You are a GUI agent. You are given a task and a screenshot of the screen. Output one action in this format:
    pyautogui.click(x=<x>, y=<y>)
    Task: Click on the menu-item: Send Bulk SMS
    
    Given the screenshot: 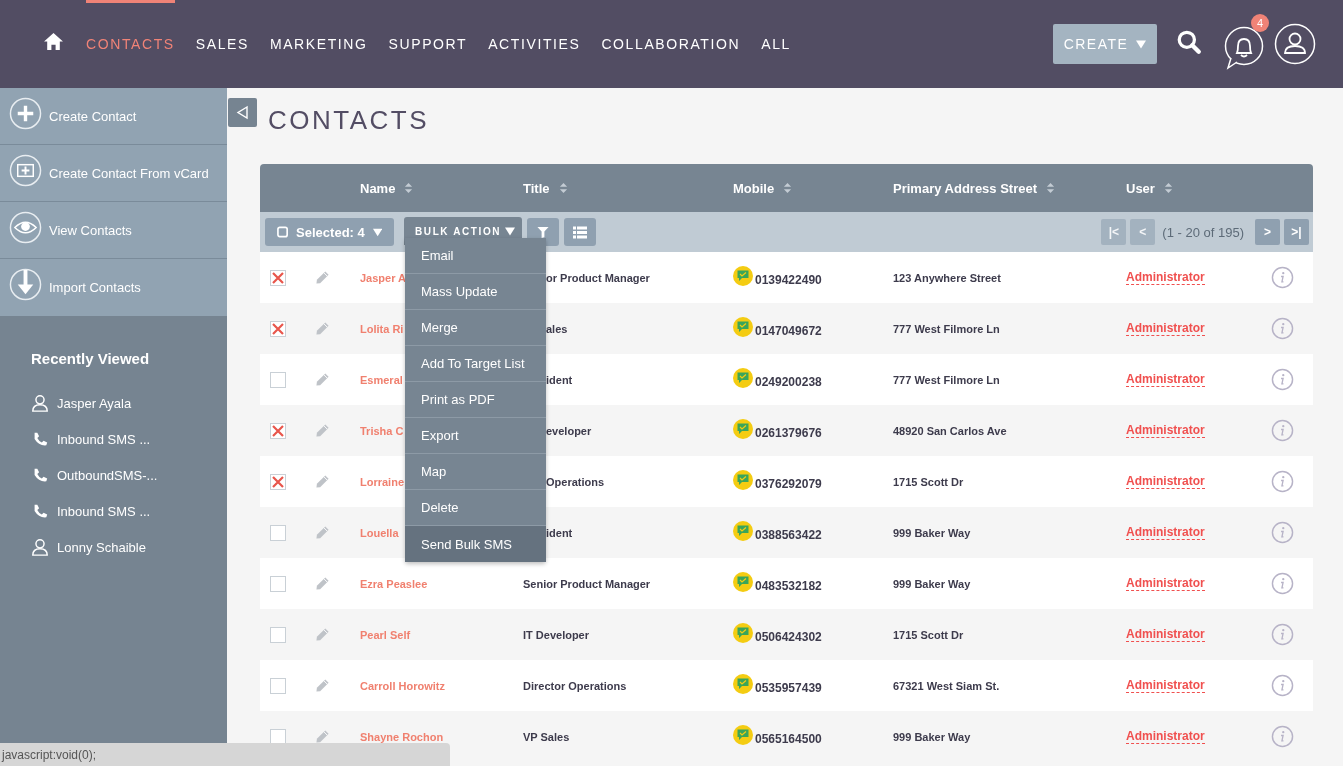 What is the action you would take?
    pyautogui.click(x=475, y=544)
    